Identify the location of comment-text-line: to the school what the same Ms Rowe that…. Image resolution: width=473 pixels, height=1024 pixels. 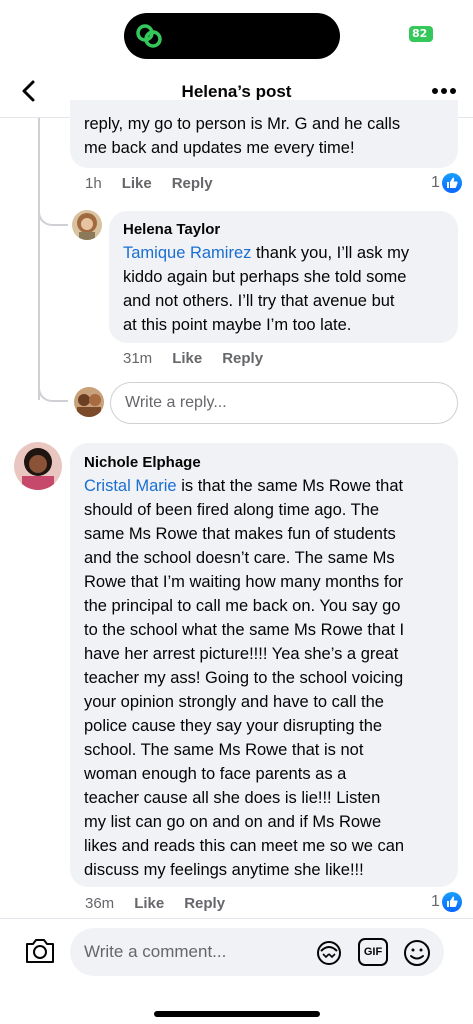
(244, 630).